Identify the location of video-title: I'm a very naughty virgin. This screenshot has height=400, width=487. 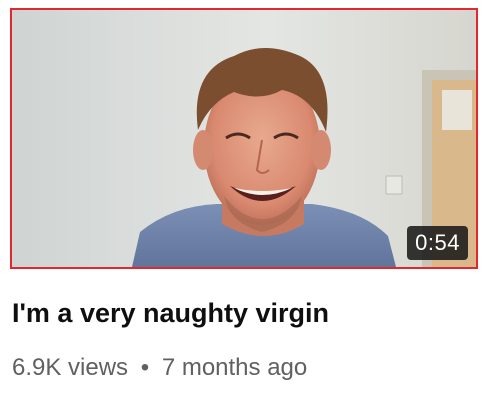
(242, 313).